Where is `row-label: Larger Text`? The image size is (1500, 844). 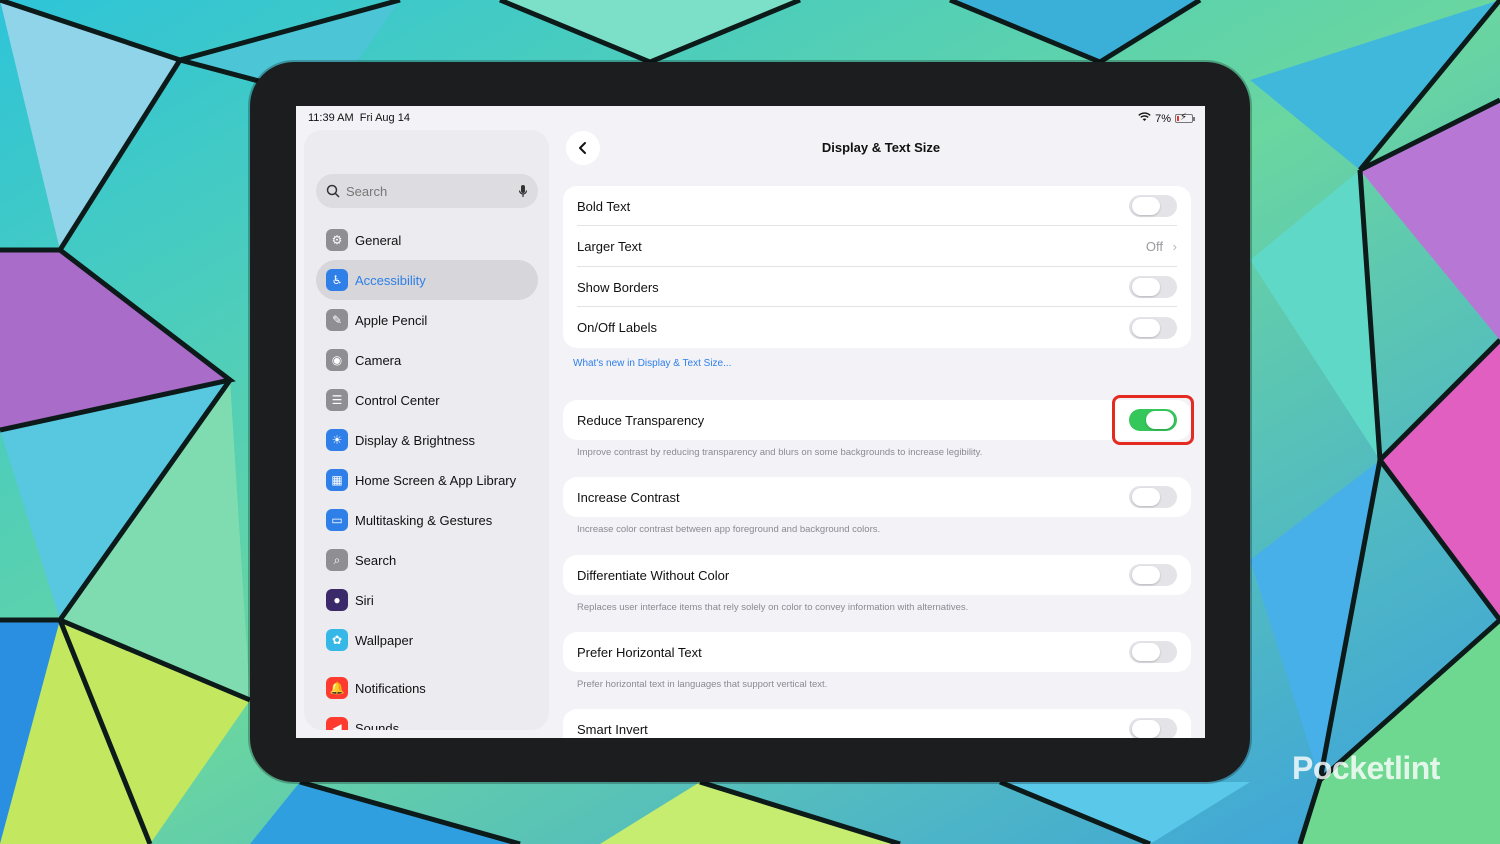
row-label: Larger Text is located at coordinates (609, 246).